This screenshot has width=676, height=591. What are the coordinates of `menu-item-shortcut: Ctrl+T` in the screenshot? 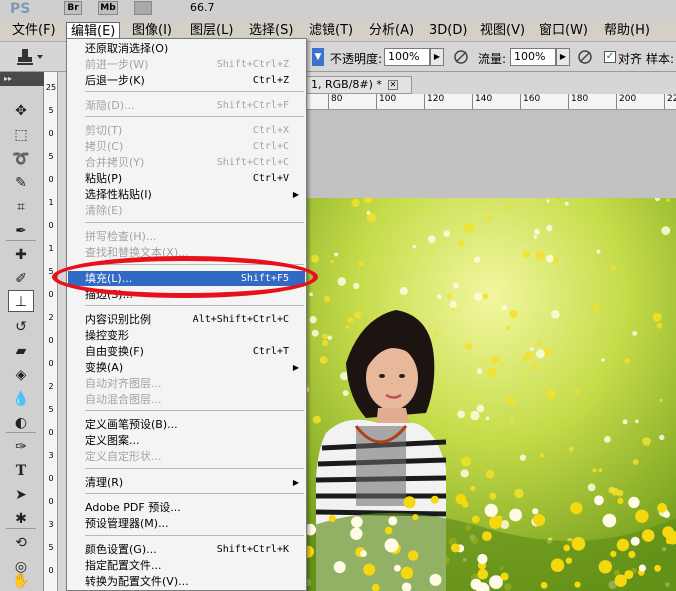 It's located at (270, 351).